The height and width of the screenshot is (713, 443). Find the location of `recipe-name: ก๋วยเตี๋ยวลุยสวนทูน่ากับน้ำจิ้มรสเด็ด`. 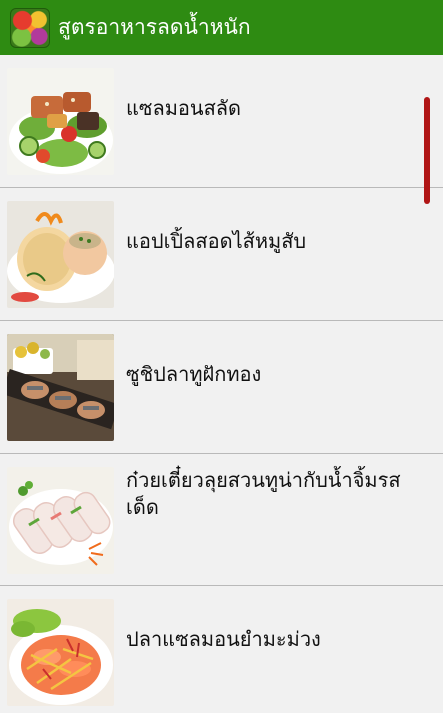

recipe-name: ก๋วยเตี๋ยวลุยสวนทูน่ากับน้ำจิ้มรสเด็ด is located at coordinates (263, 493).